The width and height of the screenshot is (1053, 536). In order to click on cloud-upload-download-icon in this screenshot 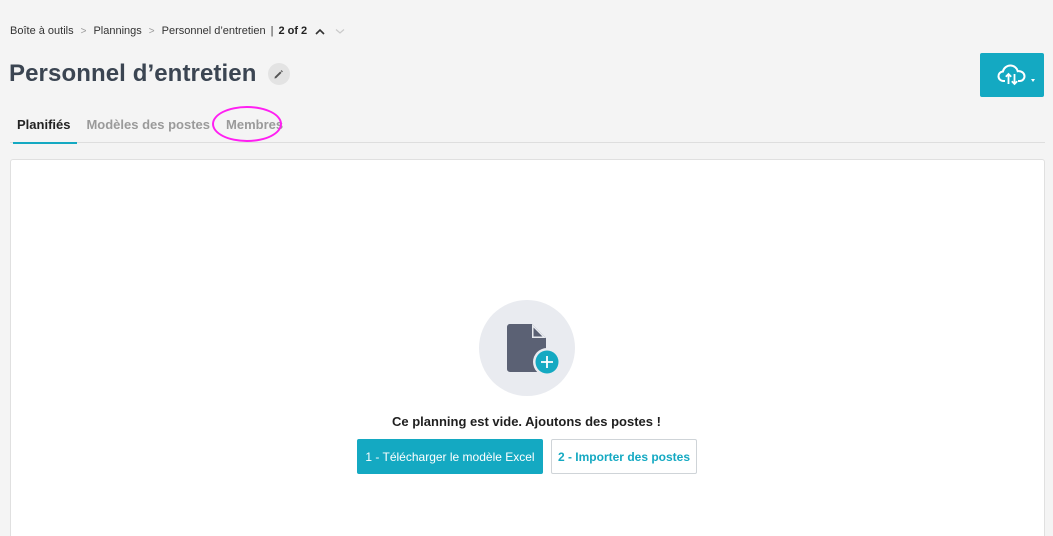, I will do `click(1011, 75)`.